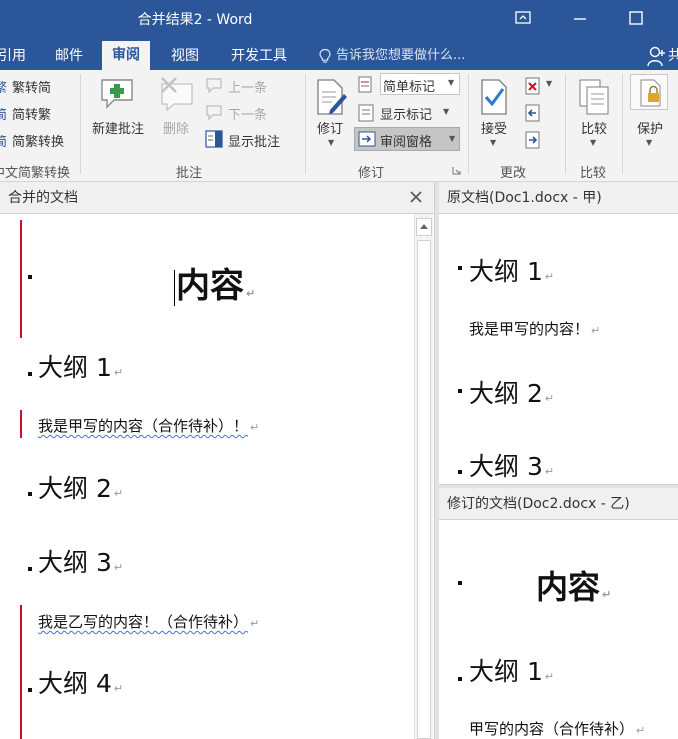 The image size is (678, 739). I want to click on maximize-icon, so click(636, 18).